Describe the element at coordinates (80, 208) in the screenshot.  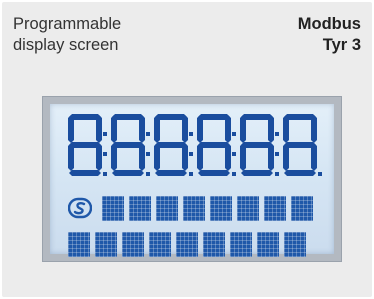
I see `s-logo-icon` at that location.